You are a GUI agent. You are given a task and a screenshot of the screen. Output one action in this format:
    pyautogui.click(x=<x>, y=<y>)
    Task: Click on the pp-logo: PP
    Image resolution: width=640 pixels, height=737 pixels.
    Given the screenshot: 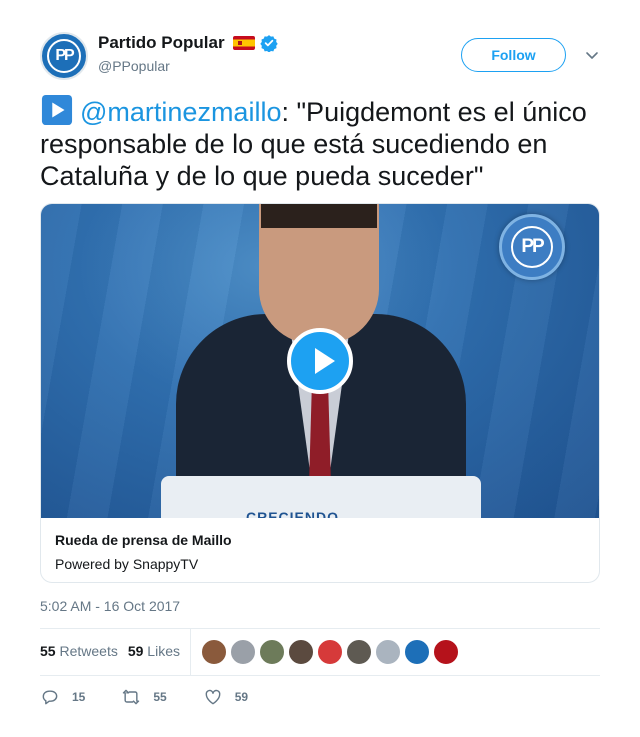 What is the action you would take?
    pyautogui.click(x=532, y=247)
    